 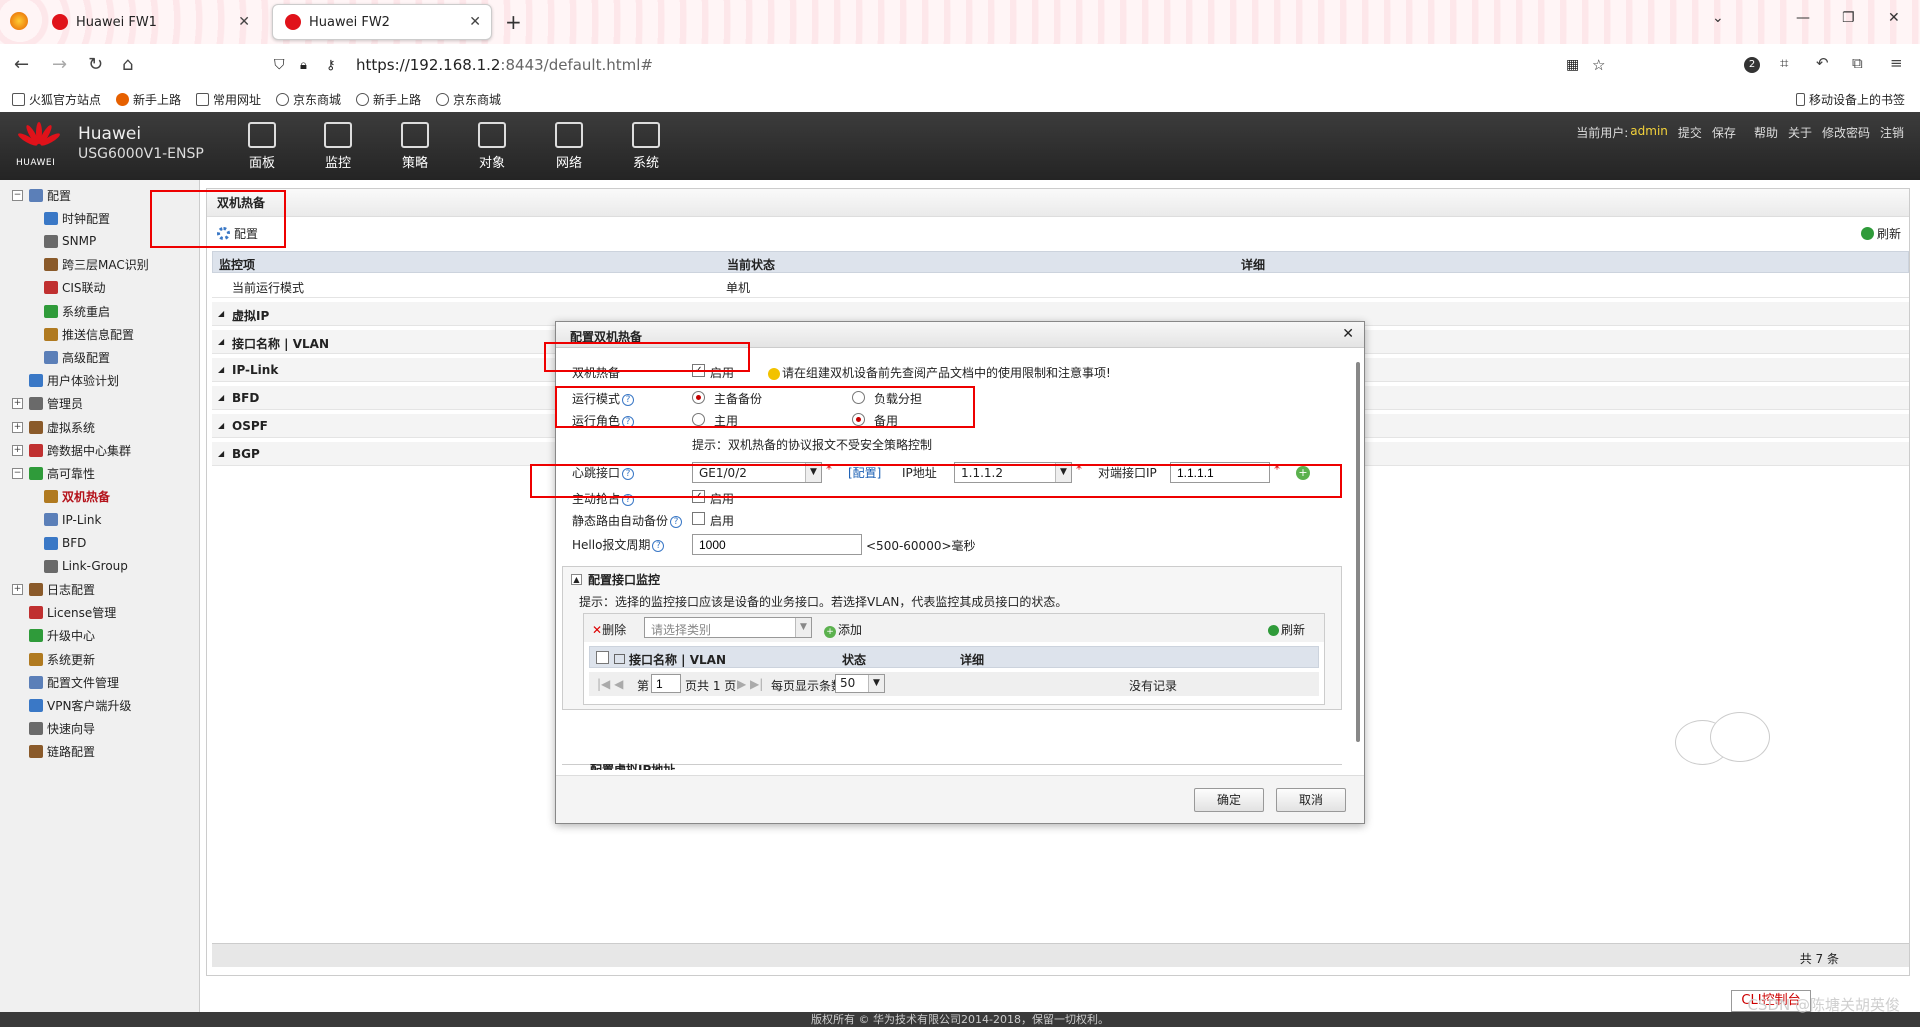 What do you see at coordinates (1766, 132) in the screenshot?
I see `help-link: 帮助` at bounding box center [1766, 132].